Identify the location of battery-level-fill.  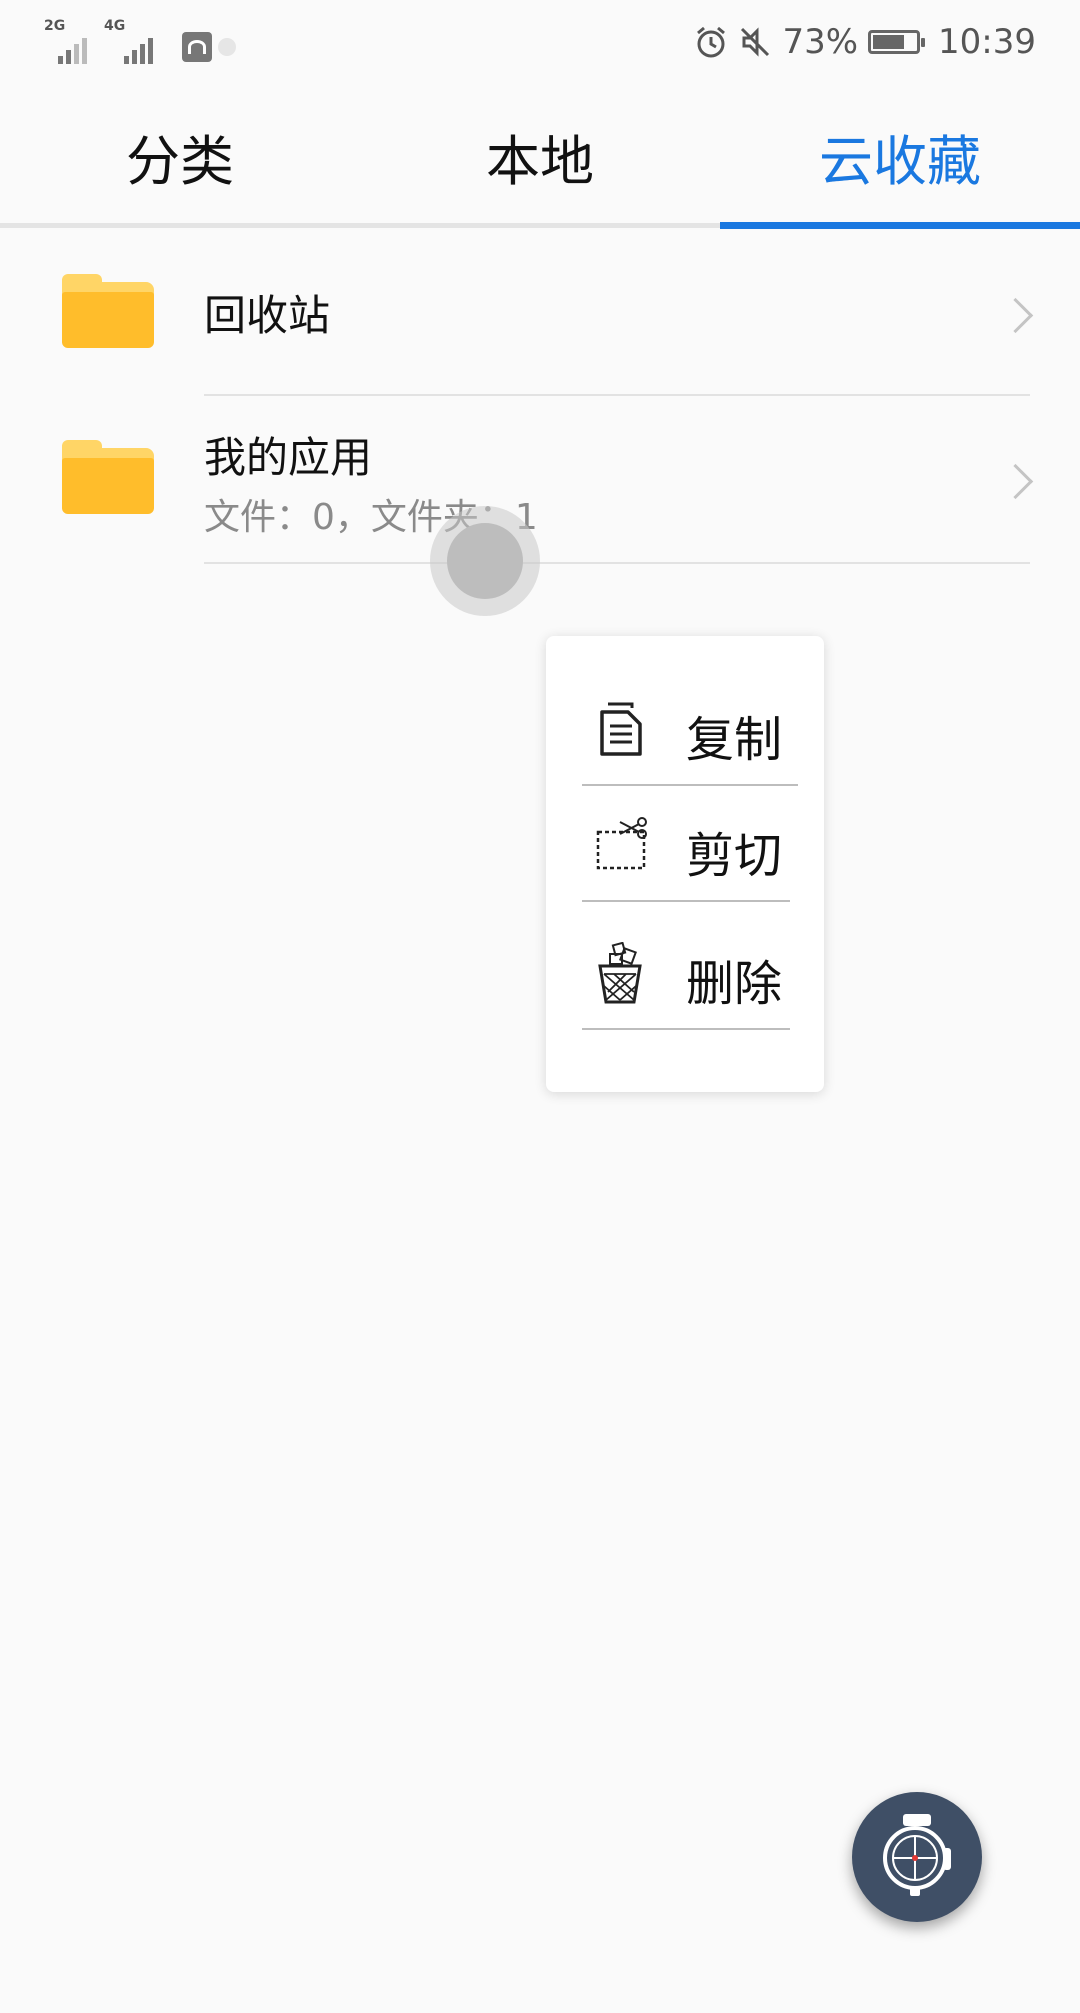
(889, 42).